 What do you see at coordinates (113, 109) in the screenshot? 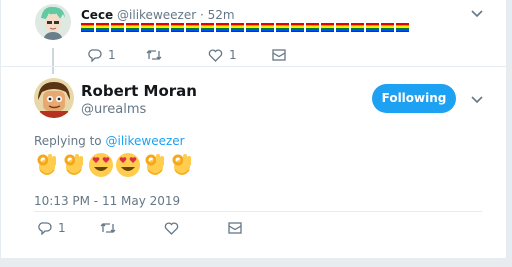
I see `main-author-handle: @urealms` at bounding box center [113, 109].